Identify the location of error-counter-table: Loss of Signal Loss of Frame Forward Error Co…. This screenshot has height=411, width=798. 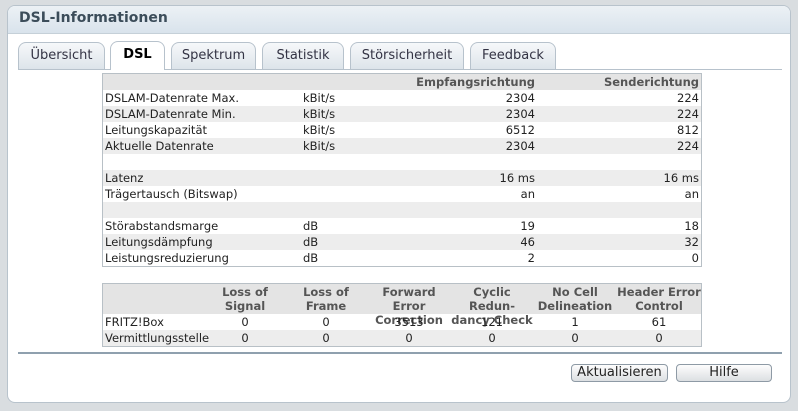
(402, 315).